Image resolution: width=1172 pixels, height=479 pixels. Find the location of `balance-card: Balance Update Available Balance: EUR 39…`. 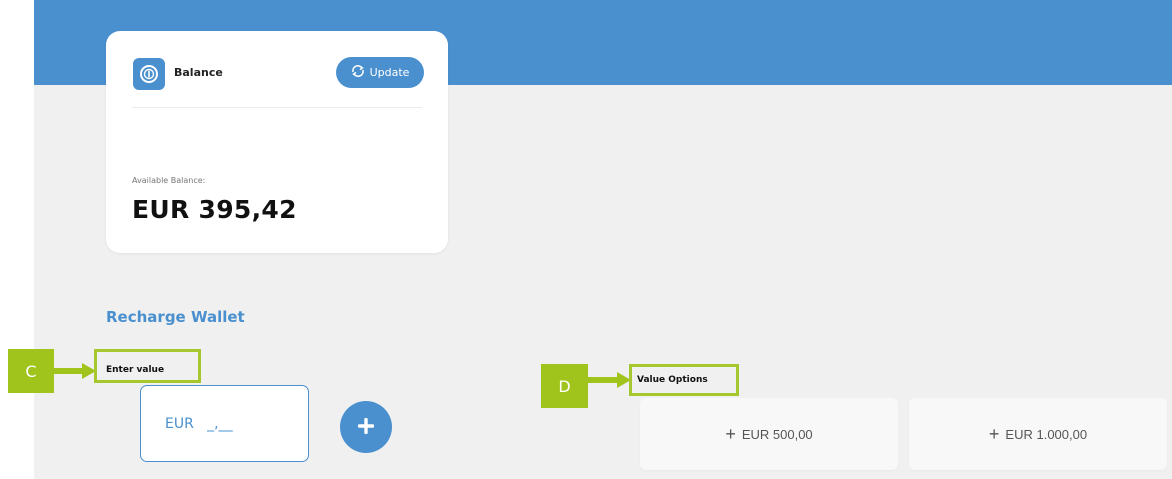

balance-card: Balance Update Available Balance: EUR 39… is located at coordinates (277, 142).